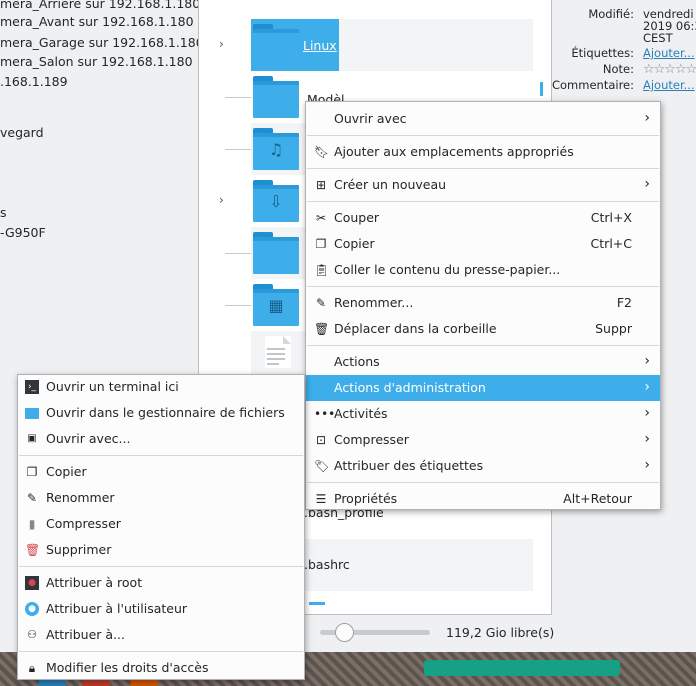 The height and width of the screenshot is (686, 696). I want to click on menu-item-compress: ▮ Compresser, so click(161, 524).